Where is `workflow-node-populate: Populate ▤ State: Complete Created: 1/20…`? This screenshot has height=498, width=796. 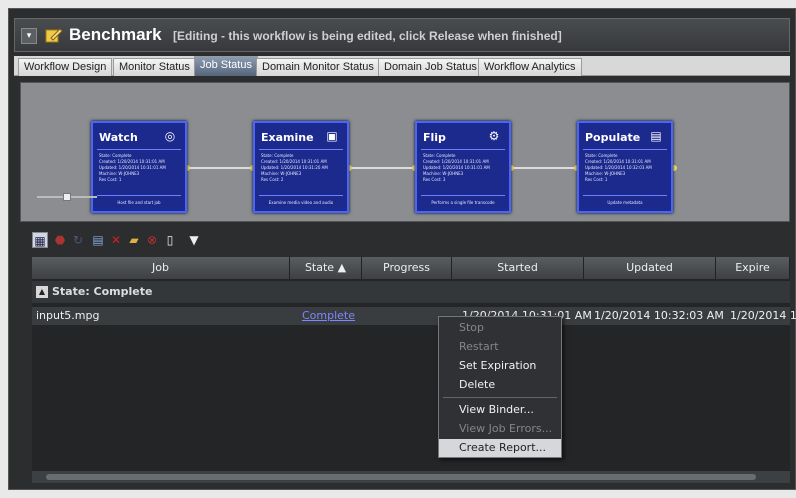 workflow-node-populate: Populate ▤ State: Complete Created: 1/20… is located at coordinates (625, 167).